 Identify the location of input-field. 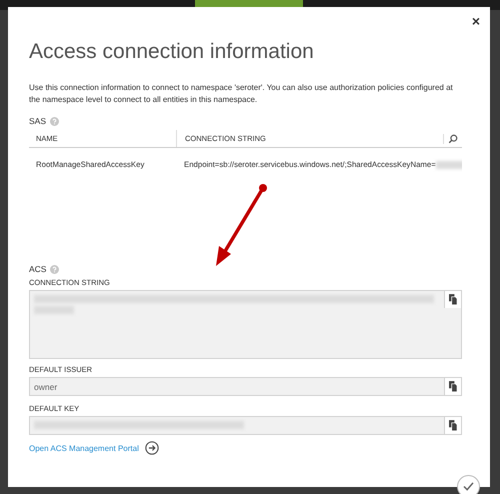
(245, 425).